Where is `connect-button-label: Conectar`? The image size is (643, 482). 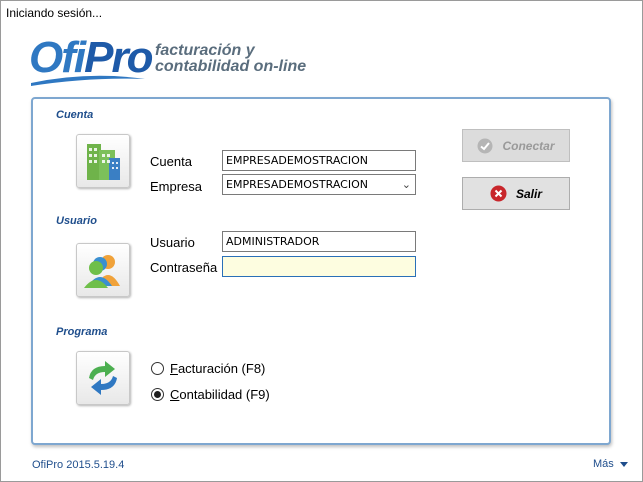
connect-button-label: Conectar is located at coordinates (528, 145).